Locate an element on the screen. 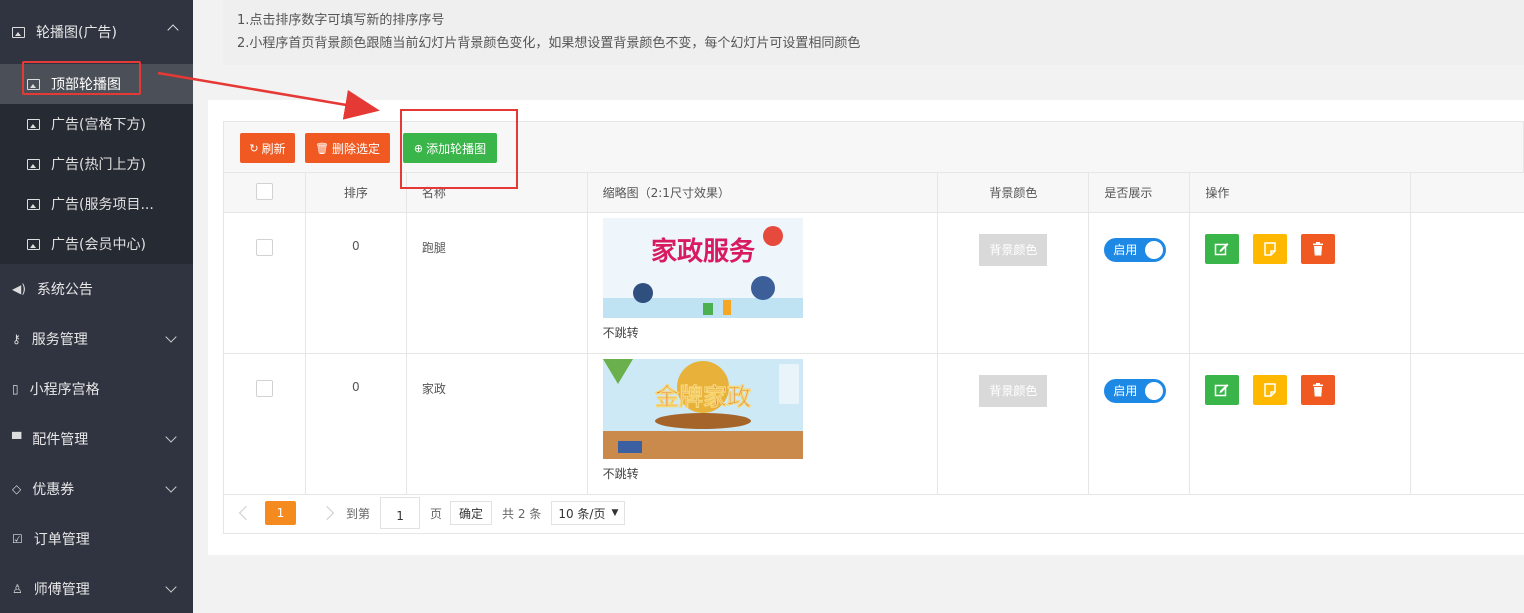 The height and width of the screenshot is (613, 1524). sidebar-item-ad-member: 广告(会员中心) is located at coordinates (96, 244).